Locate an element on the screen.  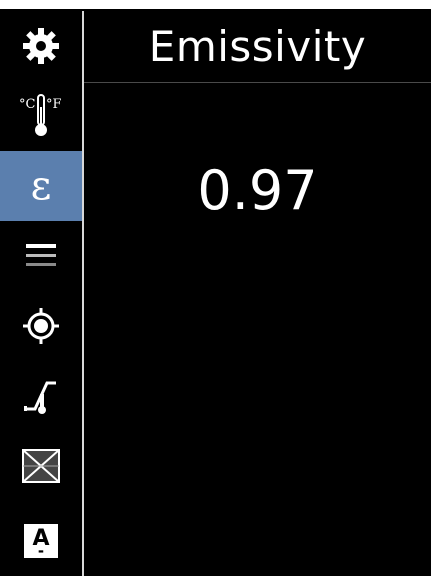
letter-a-icon: A ▬ is located at coordinates (41, 541).